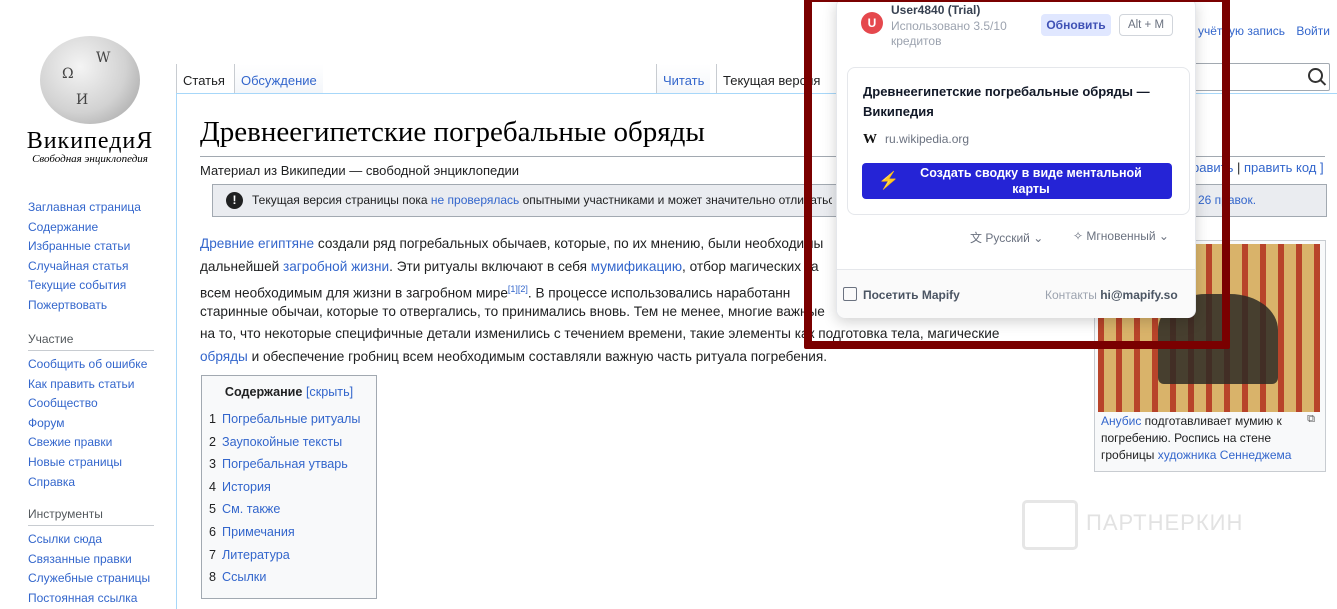 This screenshot has width=1337, height=609. Describe the element at coordinates (263, 392) in the screenshot. I see `toc-title: Содержание` at that location.